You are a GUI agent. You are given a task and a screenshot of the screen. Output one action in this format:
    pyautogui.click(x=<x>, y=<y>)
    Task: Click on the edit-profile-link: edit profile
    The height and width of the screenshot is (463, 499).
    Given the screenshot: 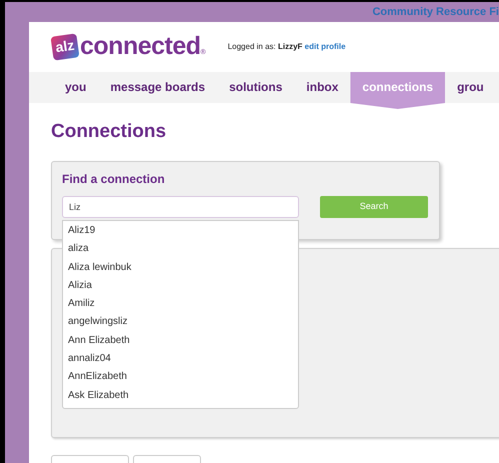 What is the action you would take?
    pyautogui.click(x=325, y=46)
    